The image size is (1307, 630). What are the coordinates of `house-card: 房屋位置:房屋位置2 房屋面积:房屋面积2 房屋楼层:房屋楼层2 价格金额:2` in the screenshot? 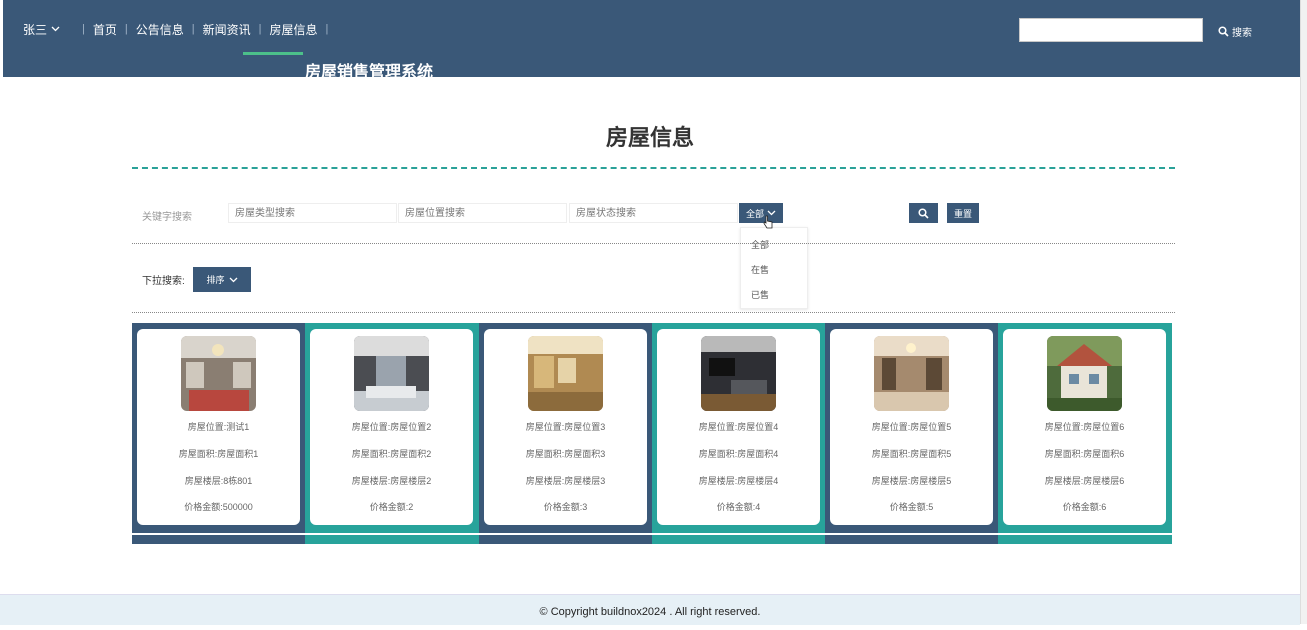 It's located at (392, 428).